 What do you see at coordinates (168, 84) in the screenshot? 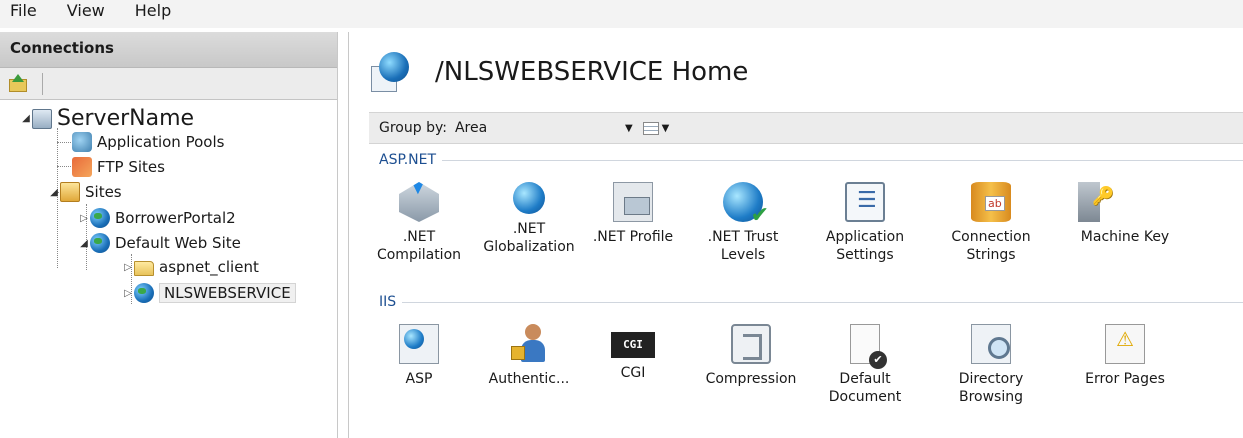
I see `connections-toolbar` at bounding box center [168, 84].